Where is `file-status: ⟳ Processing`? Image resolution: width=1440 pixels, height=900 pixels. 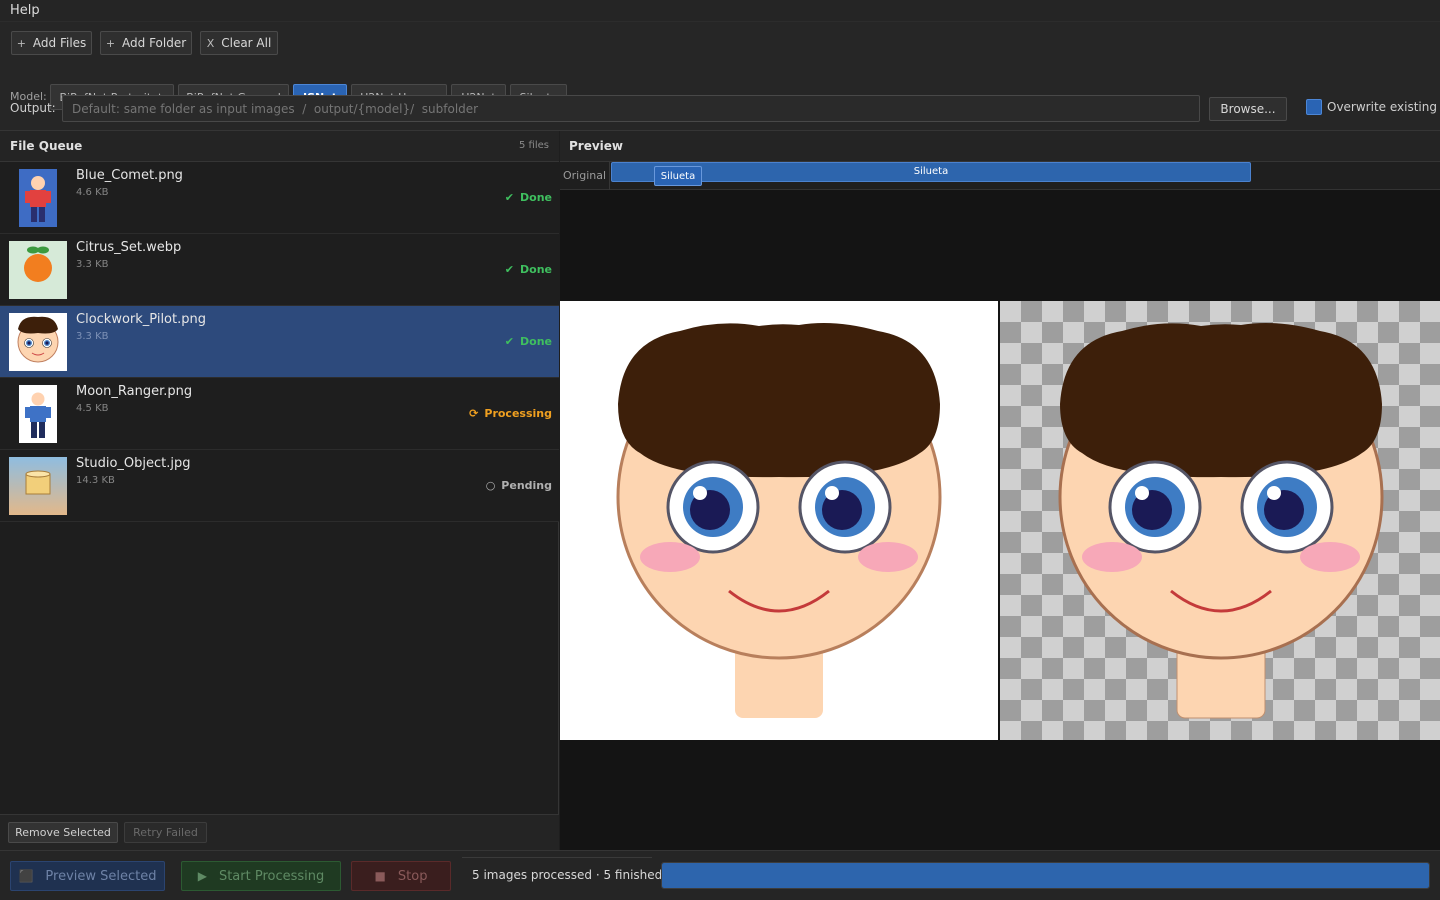
file-status: ⟳ Processing is located at coordinates (510, 413).